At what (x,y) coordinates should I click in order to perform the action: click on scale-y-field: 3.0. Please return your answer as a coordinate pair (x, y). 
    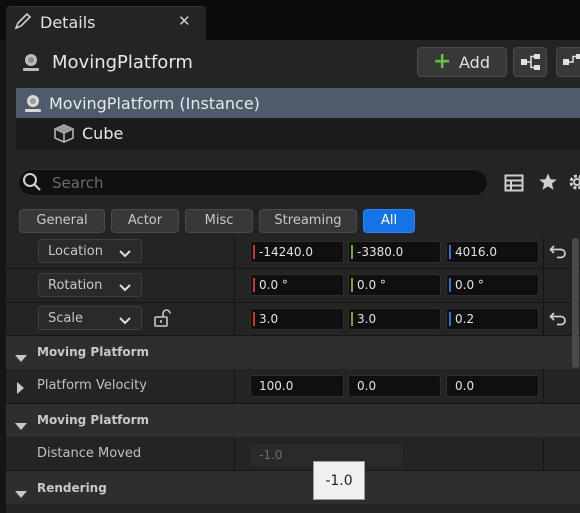
    Looking at the image, I should click on (394, 319).